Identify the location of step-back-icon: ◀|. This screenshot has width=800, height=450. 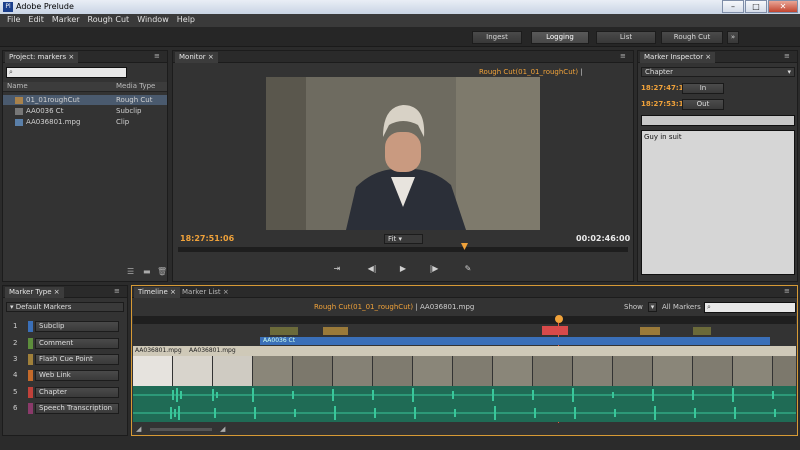
(372, 269).